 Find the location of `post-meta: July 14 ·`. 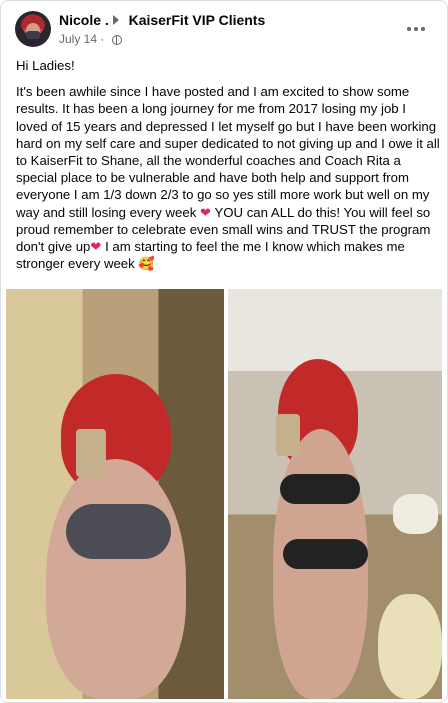

post-meta: July 14 · is located at coordinates (90, 39).